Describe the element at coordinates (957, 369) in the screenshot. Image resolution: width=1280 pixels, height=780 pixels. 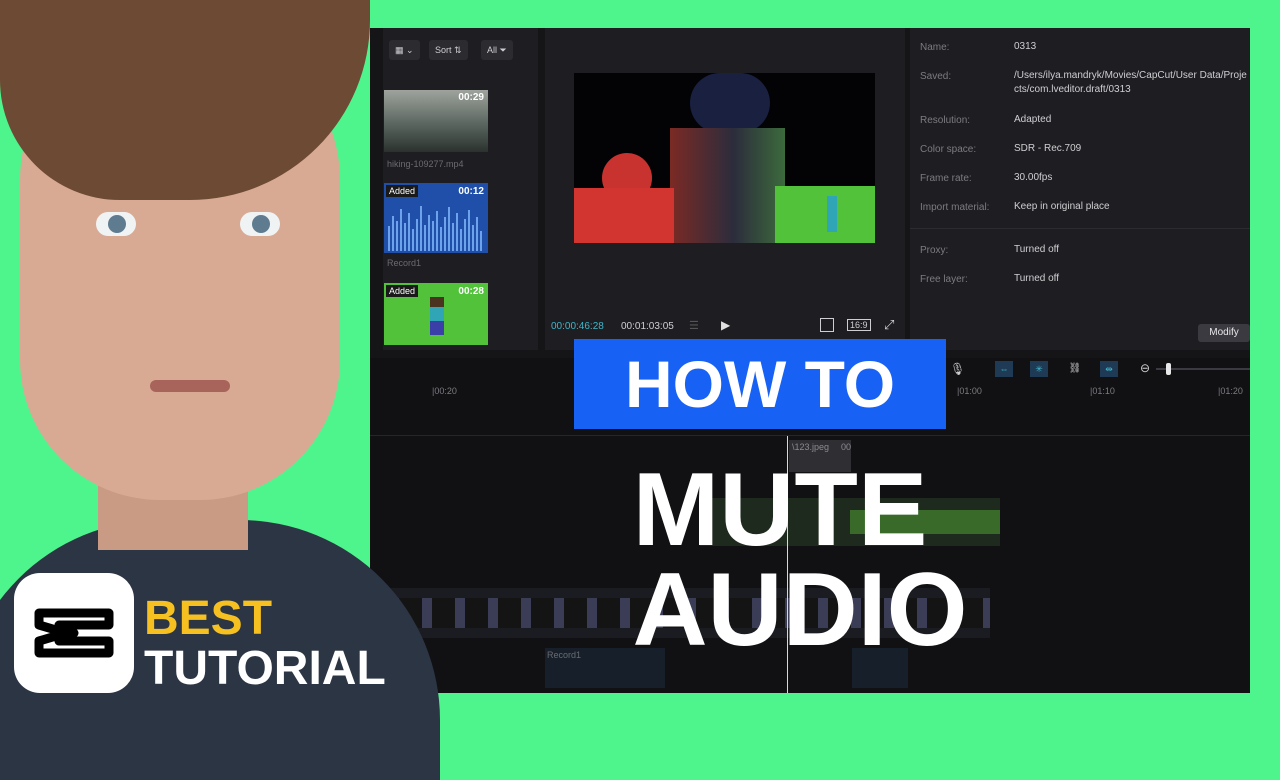
I see `microphone-icon: 🎙` at that location.